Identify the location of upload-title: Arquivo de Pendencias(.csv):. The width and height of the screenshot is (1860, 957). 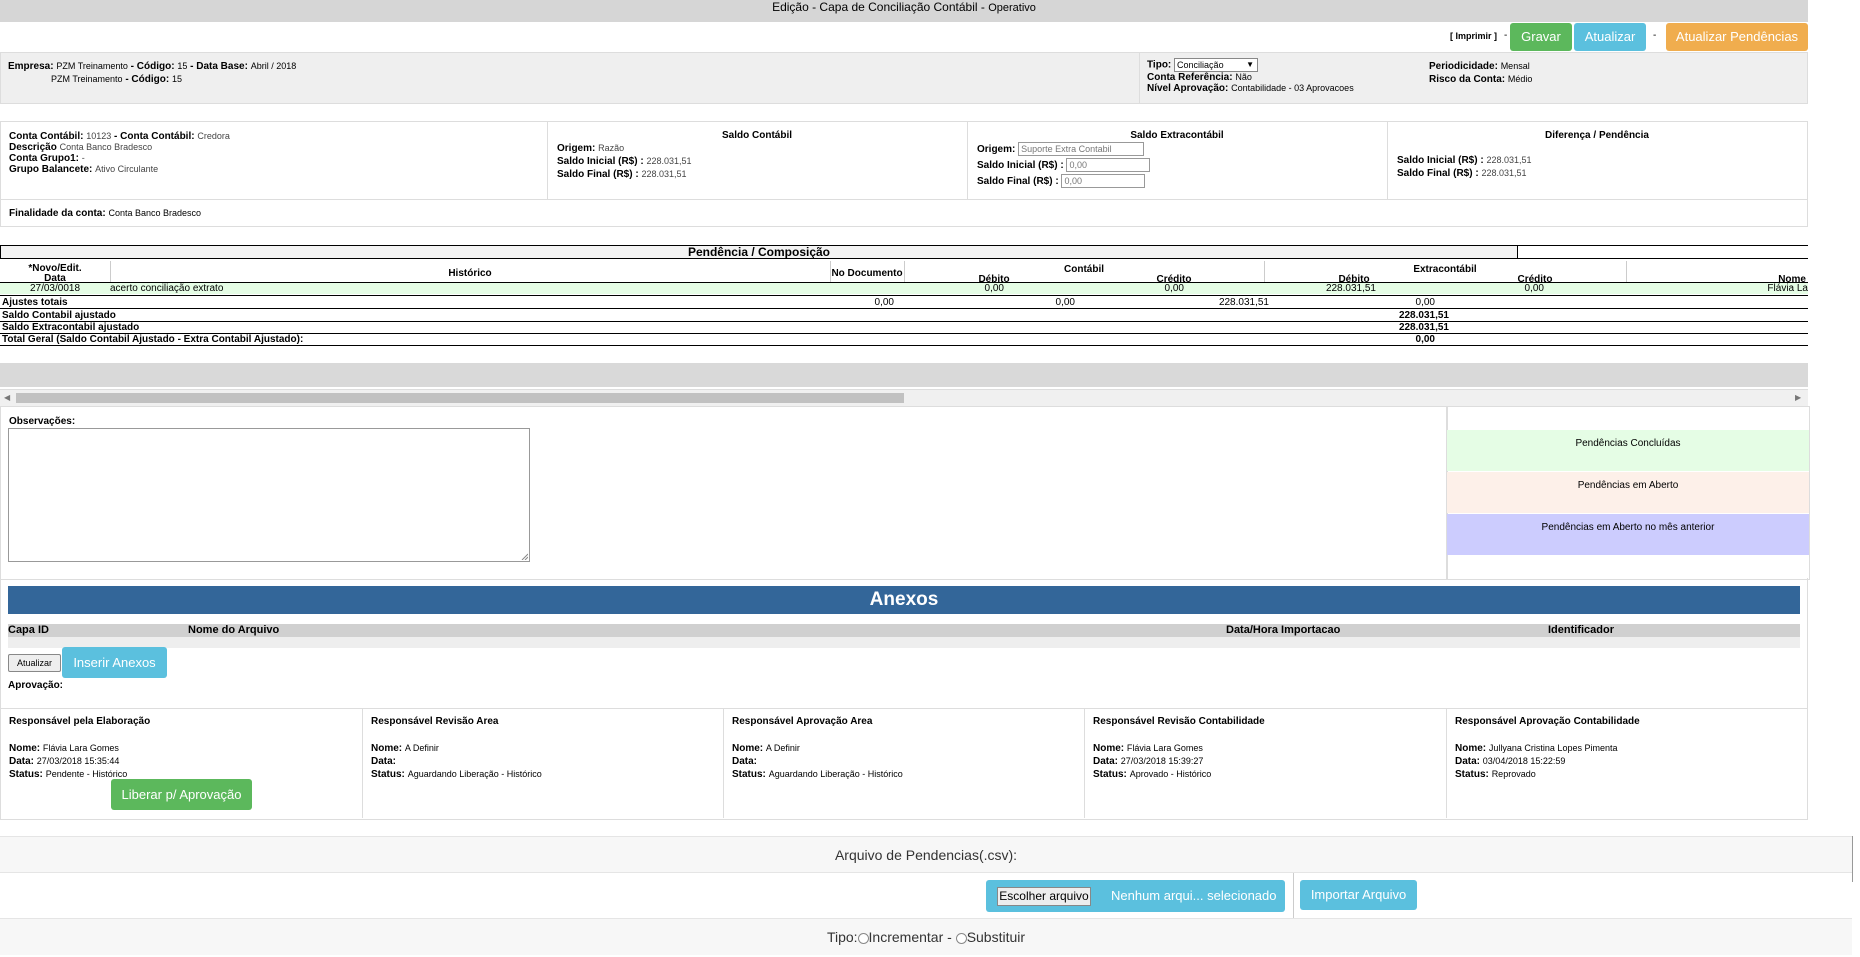
(926, 854).